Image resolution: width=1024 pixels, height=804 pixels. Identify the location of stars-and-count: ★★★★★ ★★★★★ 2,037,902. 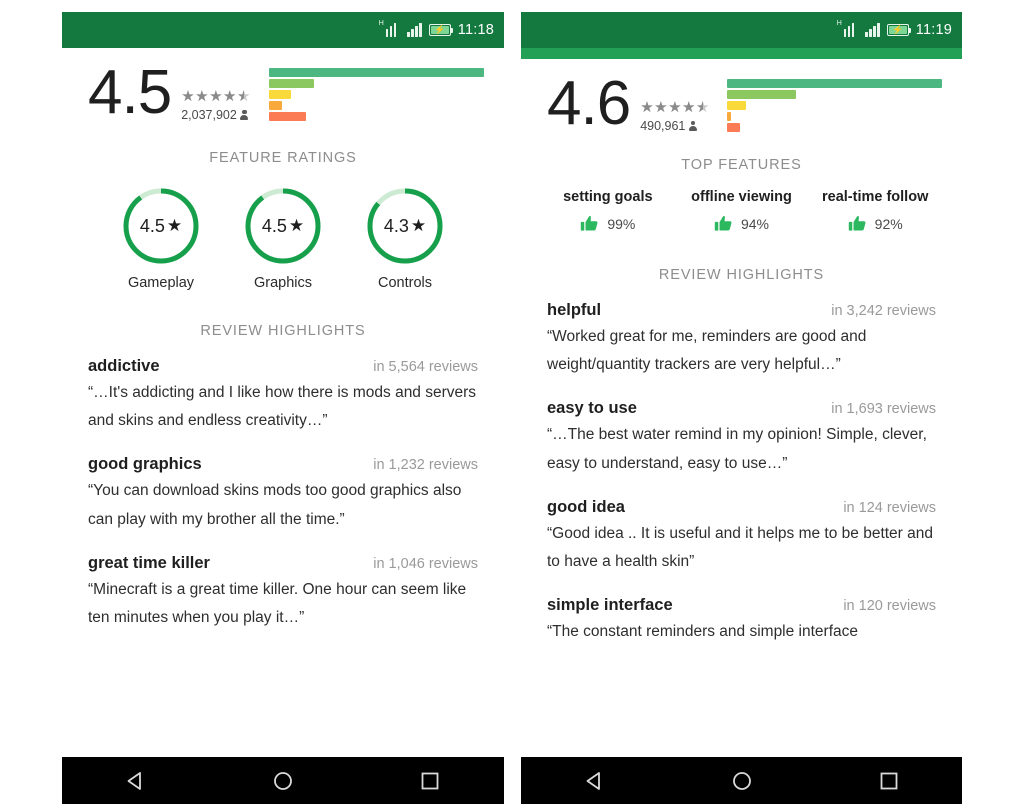
(216, 92).